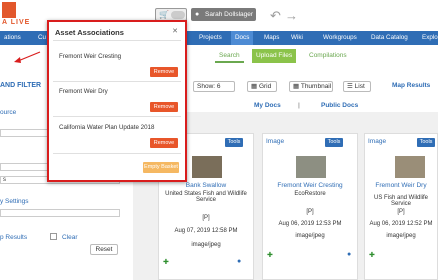 The height and width of the screenshot is (280, 438). Describe the element at coordinates (411, 85) in the screenshot. I see `map-results-toggle: Map Results` at that location.